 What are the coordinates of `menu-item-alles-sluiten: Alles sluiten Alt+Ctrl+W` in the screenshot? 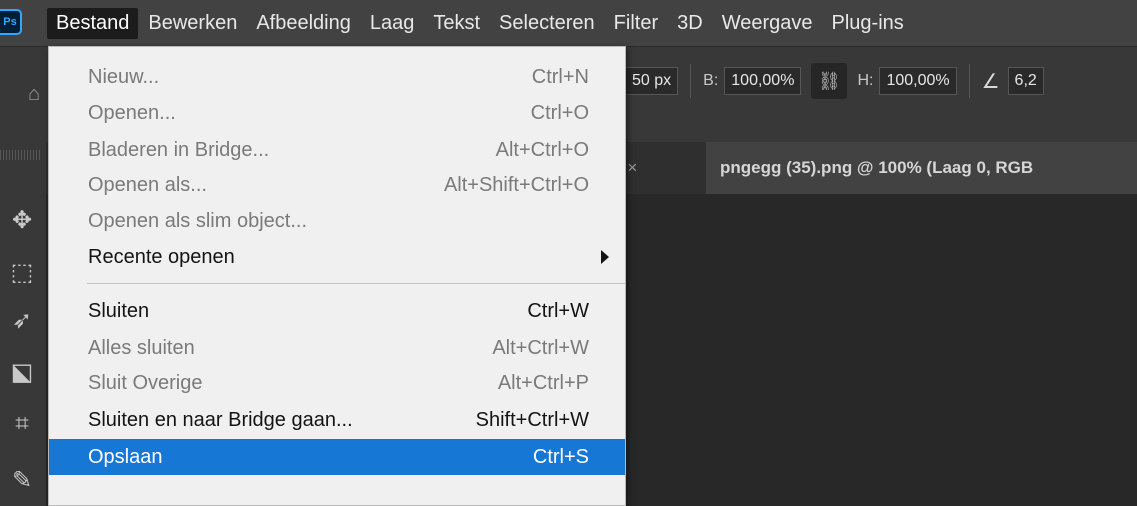 It's located at (337, 348).